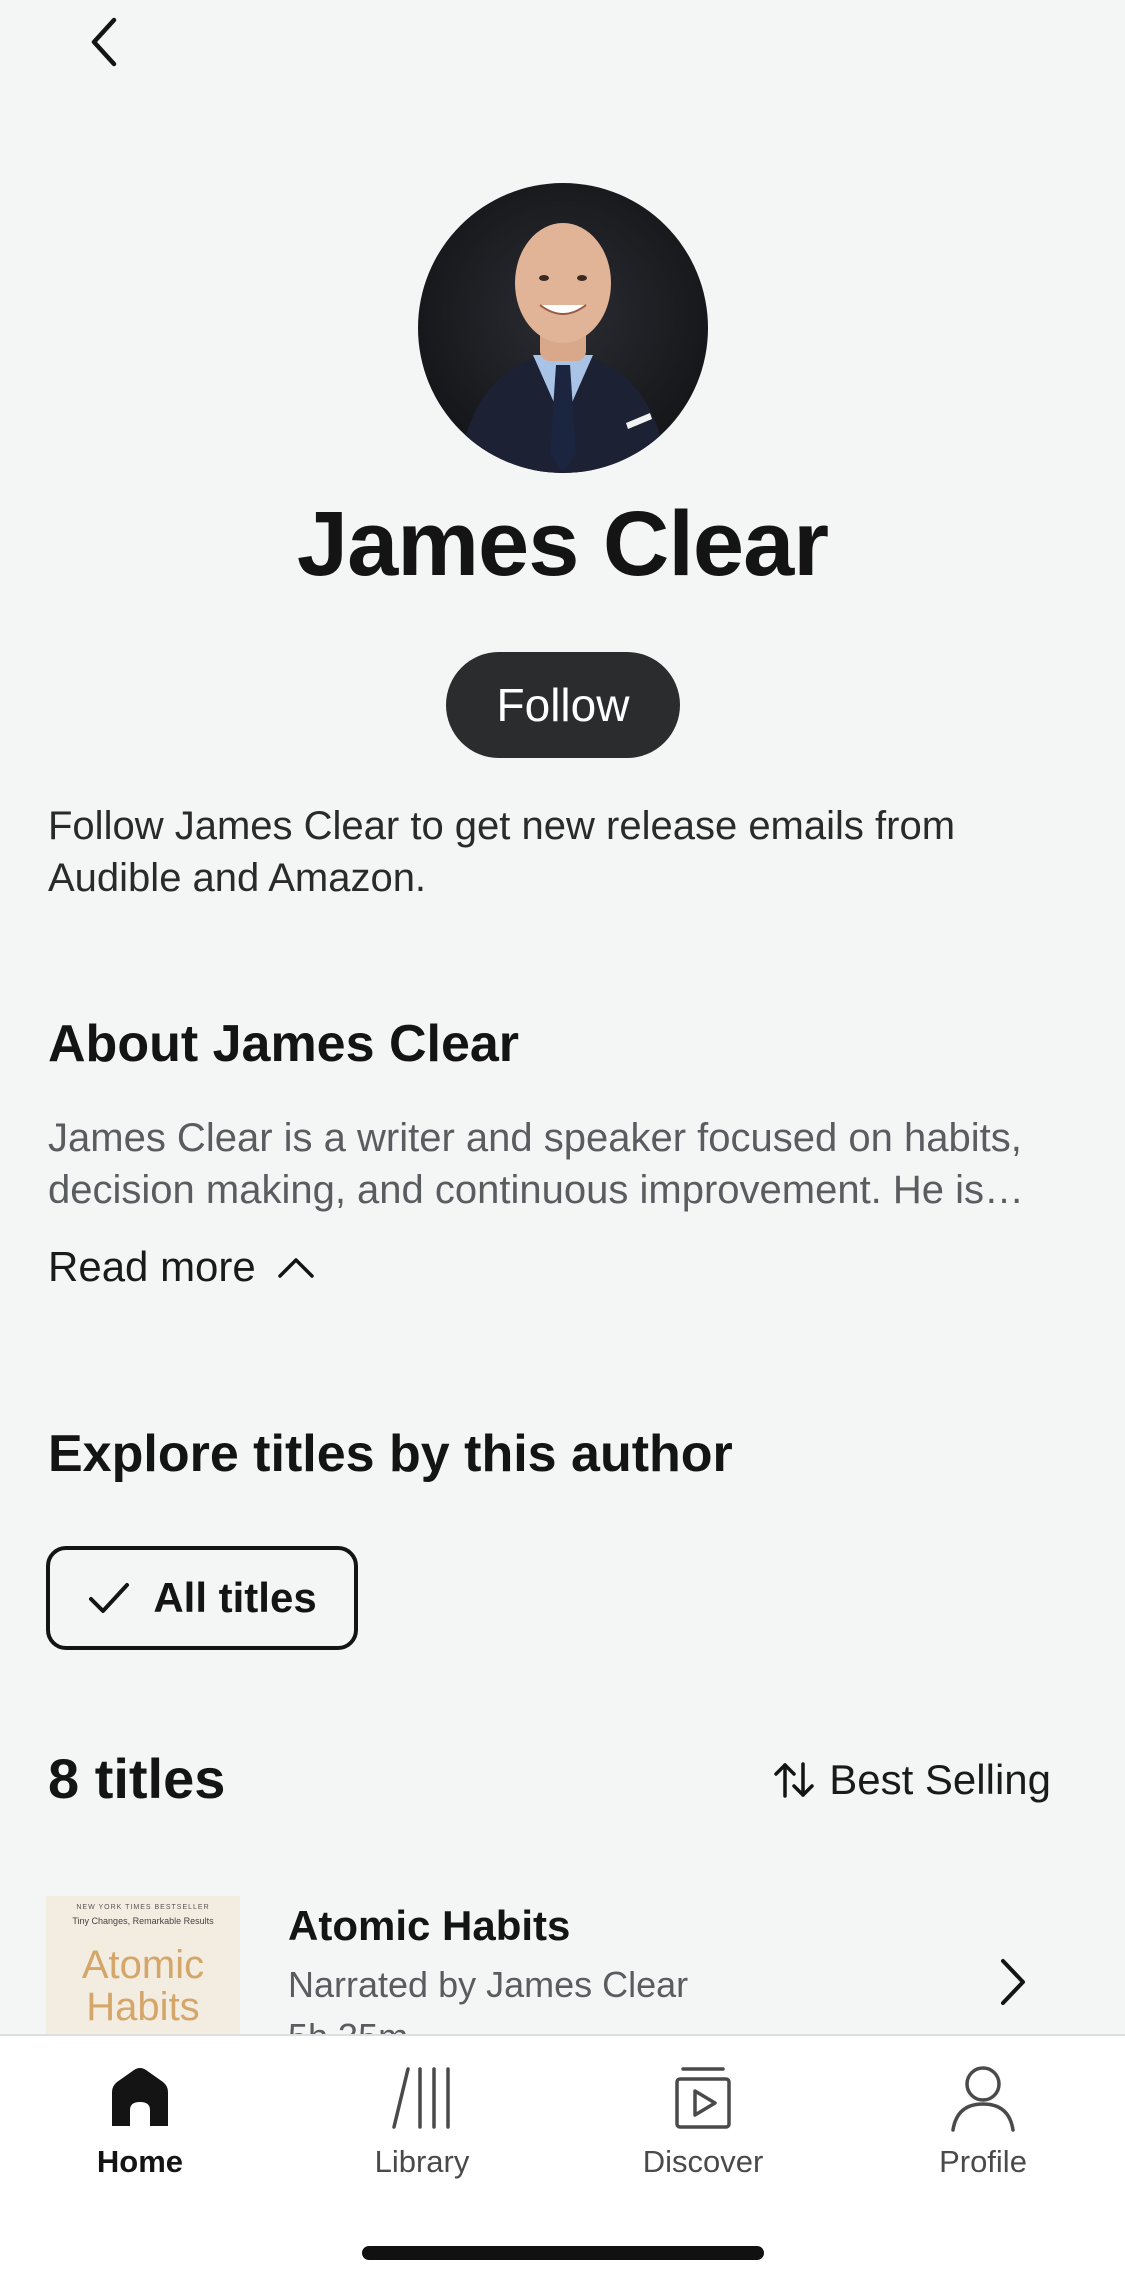 The width and height of the screenshot is (1125, 2284). What do you see at coordinates (235, 1597) in the screenshot?
I see `filter-chip-label: All titles` at bounding box center [235, 1597].